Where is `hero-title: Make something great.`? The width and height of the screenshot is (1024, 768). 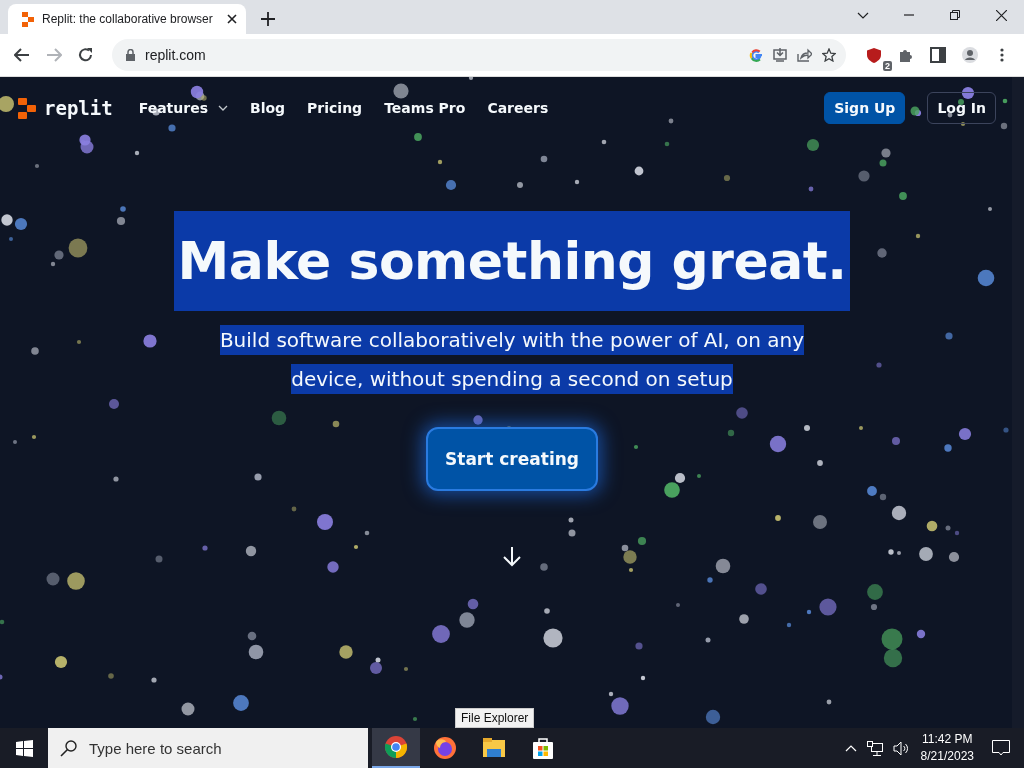
hero-title: Make something great. is located at coordinates (512, 261).